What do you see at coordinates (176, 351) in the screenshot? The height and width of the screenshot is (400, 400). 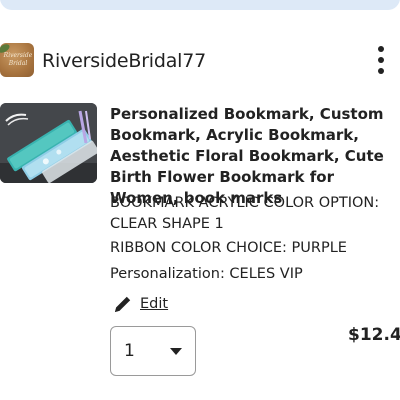 I see `chevron-down-icon` at bounding box center [176, 351].